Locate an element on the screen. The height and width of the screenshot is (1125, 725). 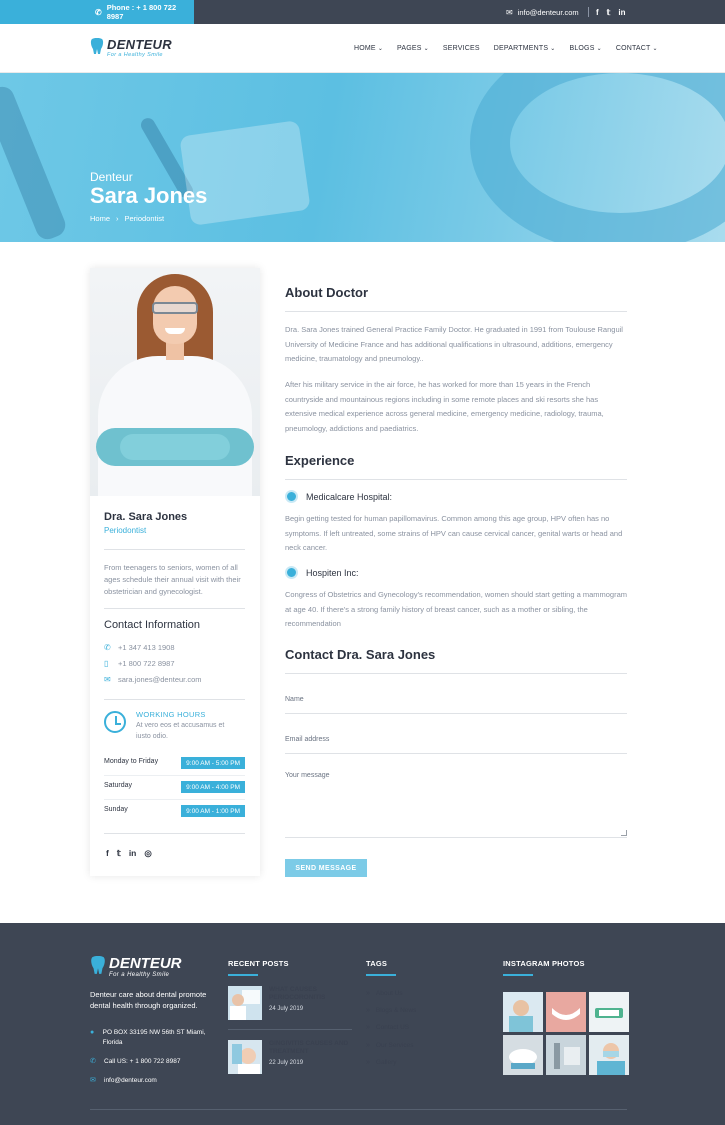
nav-blogs: BLOGS ⌄ is located at coordinates (585, 48).